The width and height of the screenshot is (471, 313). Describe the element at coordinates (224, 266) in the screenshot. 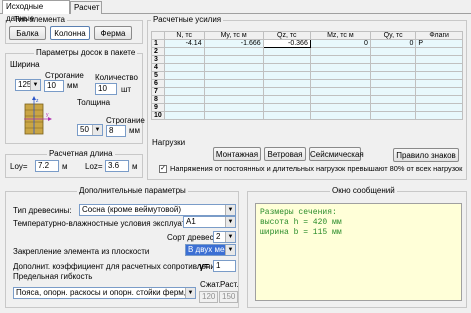

I see `coef-input: 1` at that location.